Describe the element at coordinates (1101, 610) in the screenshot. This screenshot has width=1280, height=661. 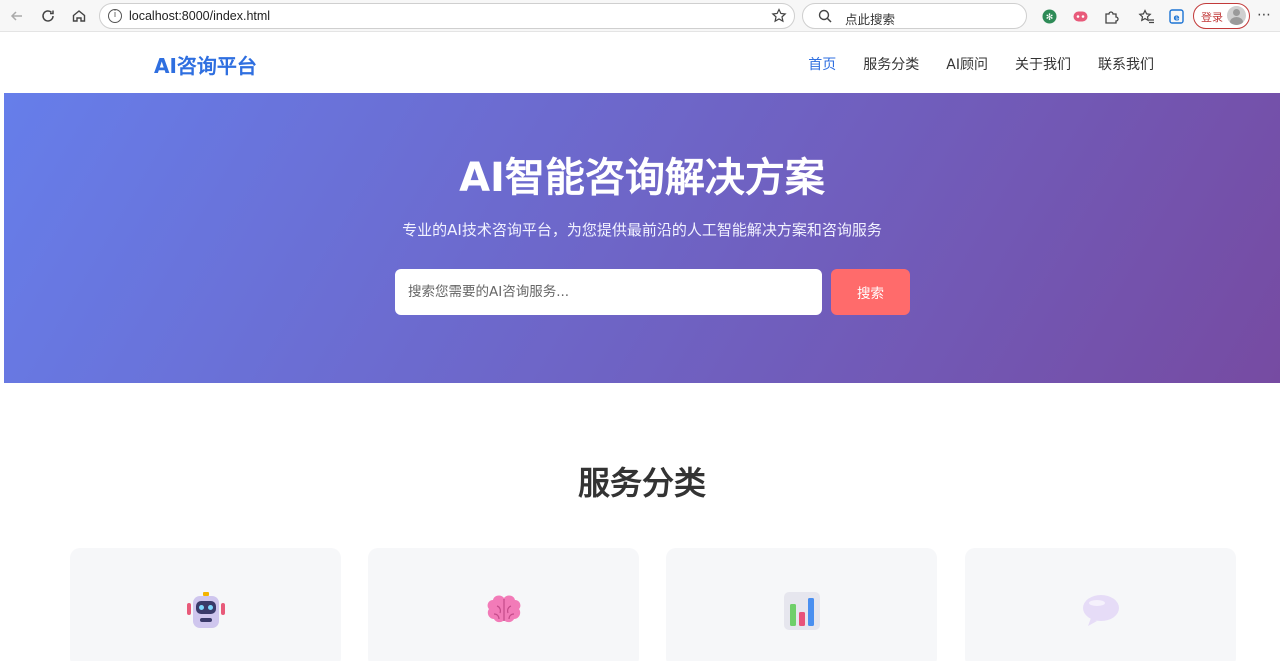
I see `speech-bubble-icon` at that location.